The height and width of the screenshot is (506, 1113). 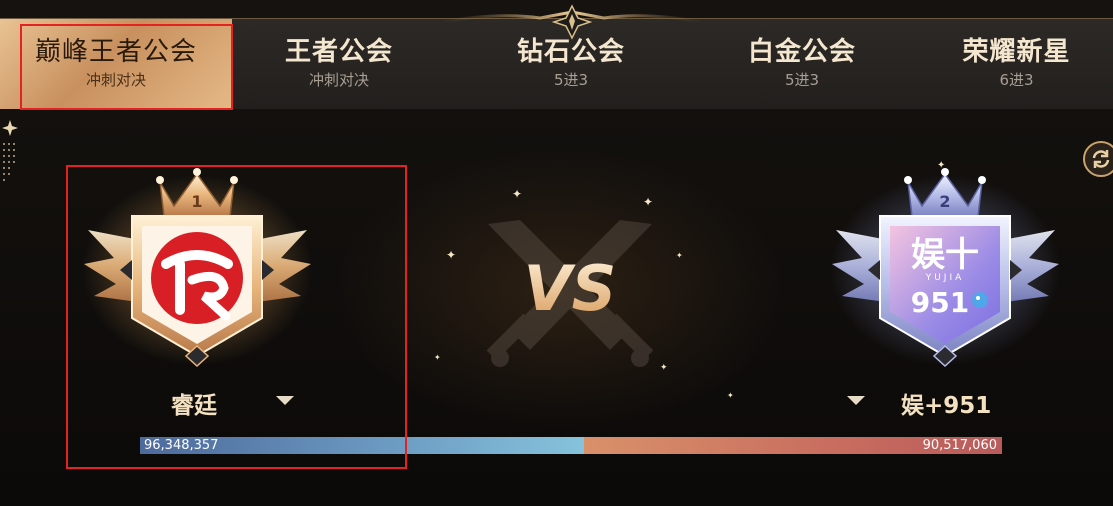 What do you see at coordinates (944, 201) in the screenshot?
I see `right-rank-number: 2` at bounding box center [944, 201].